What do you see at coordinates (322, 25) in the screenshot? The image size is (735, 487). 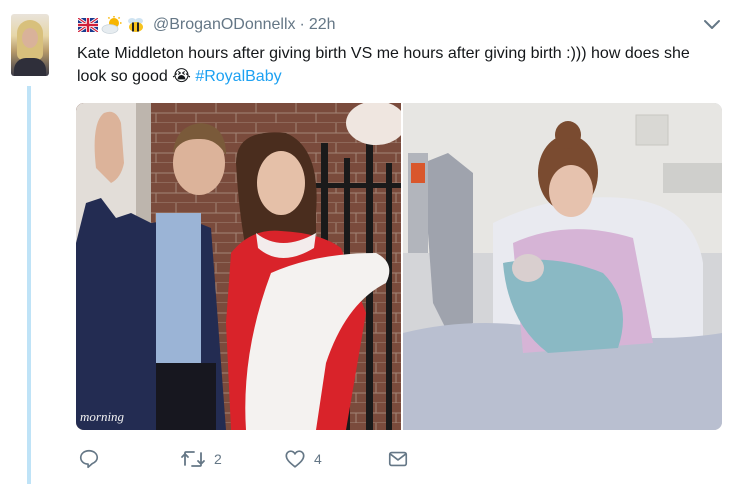 I see `timestamp: 22h` at bounding box center [322, 25].